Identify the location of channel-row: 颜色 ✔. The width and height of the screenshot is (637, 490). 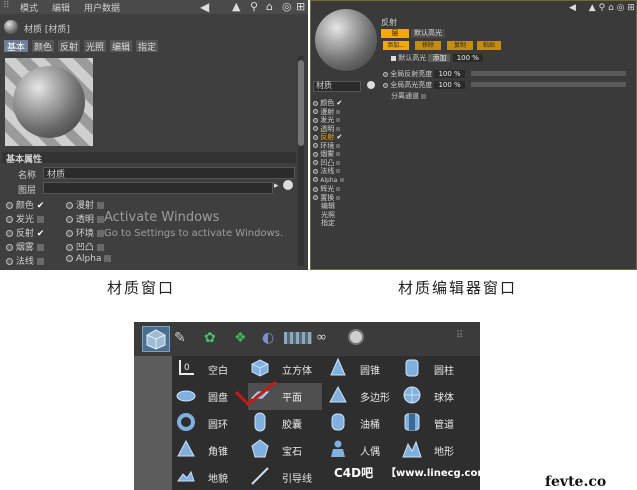
(25, 204).